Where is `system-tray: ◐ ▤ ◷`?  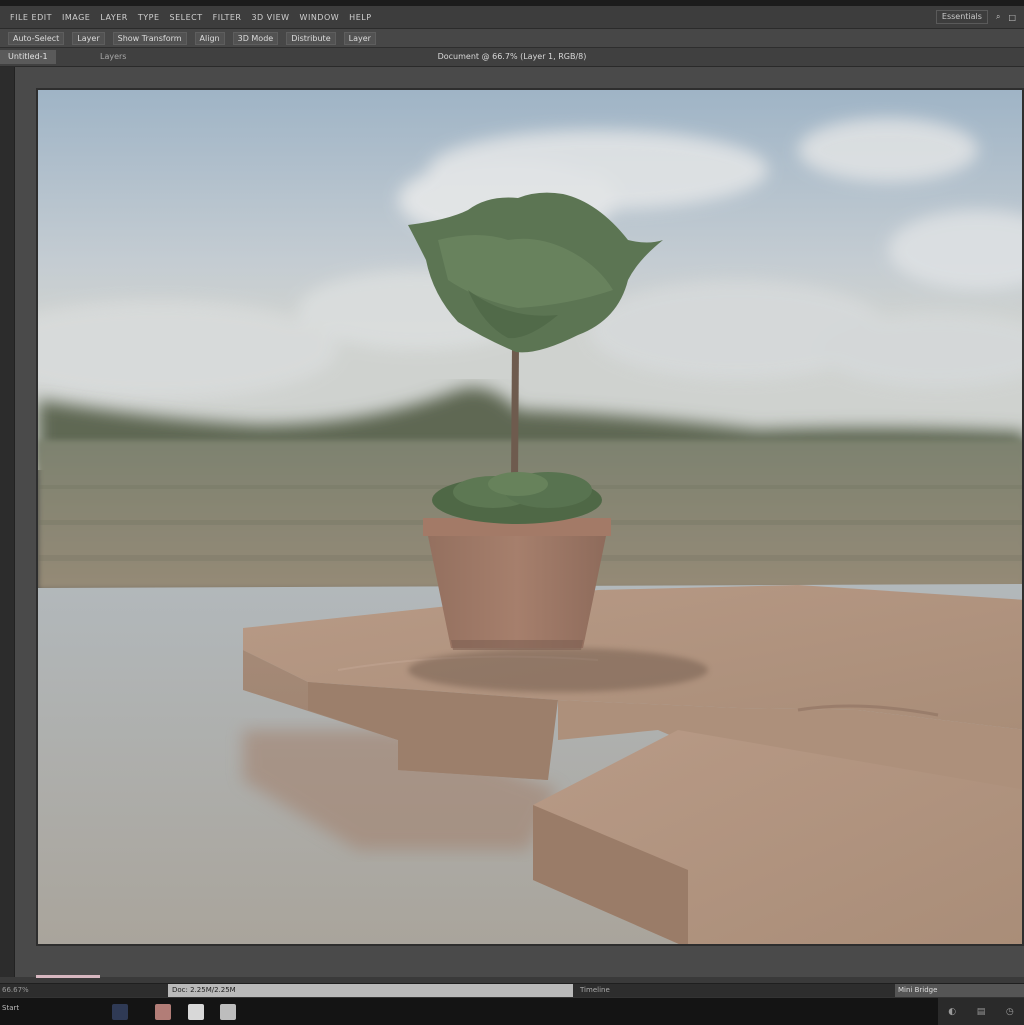
system-tray: ◐ ▤ ◷ is located at coordinates (981, 1011).